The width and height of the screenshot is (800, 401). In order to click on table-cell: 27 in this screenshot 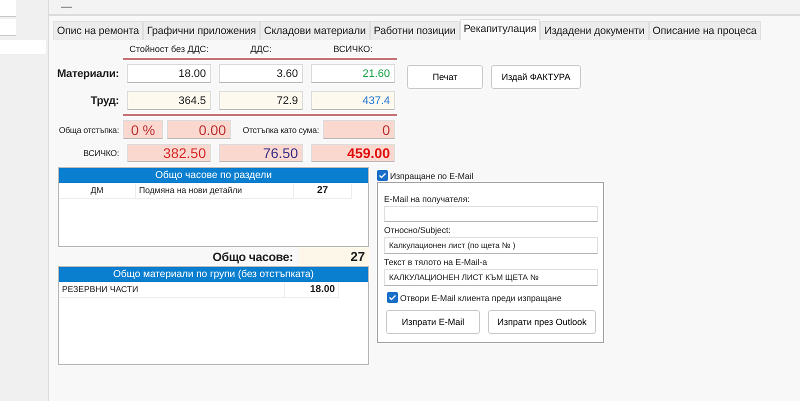, I will do `click(323, 191)`.